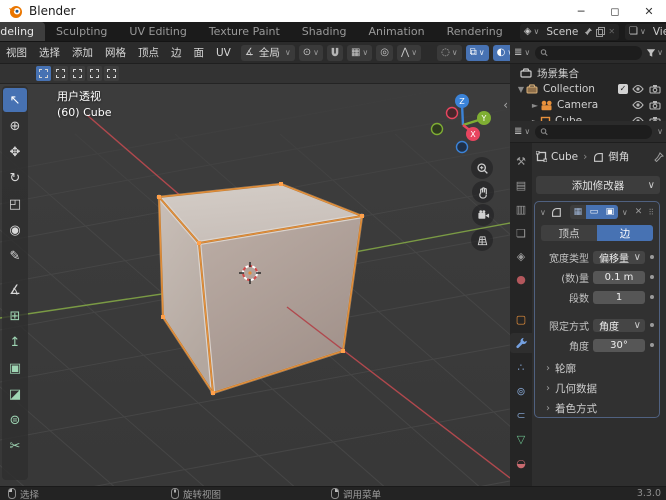  I want to click on tool-add-cube: ⊞, so click(15, 316).